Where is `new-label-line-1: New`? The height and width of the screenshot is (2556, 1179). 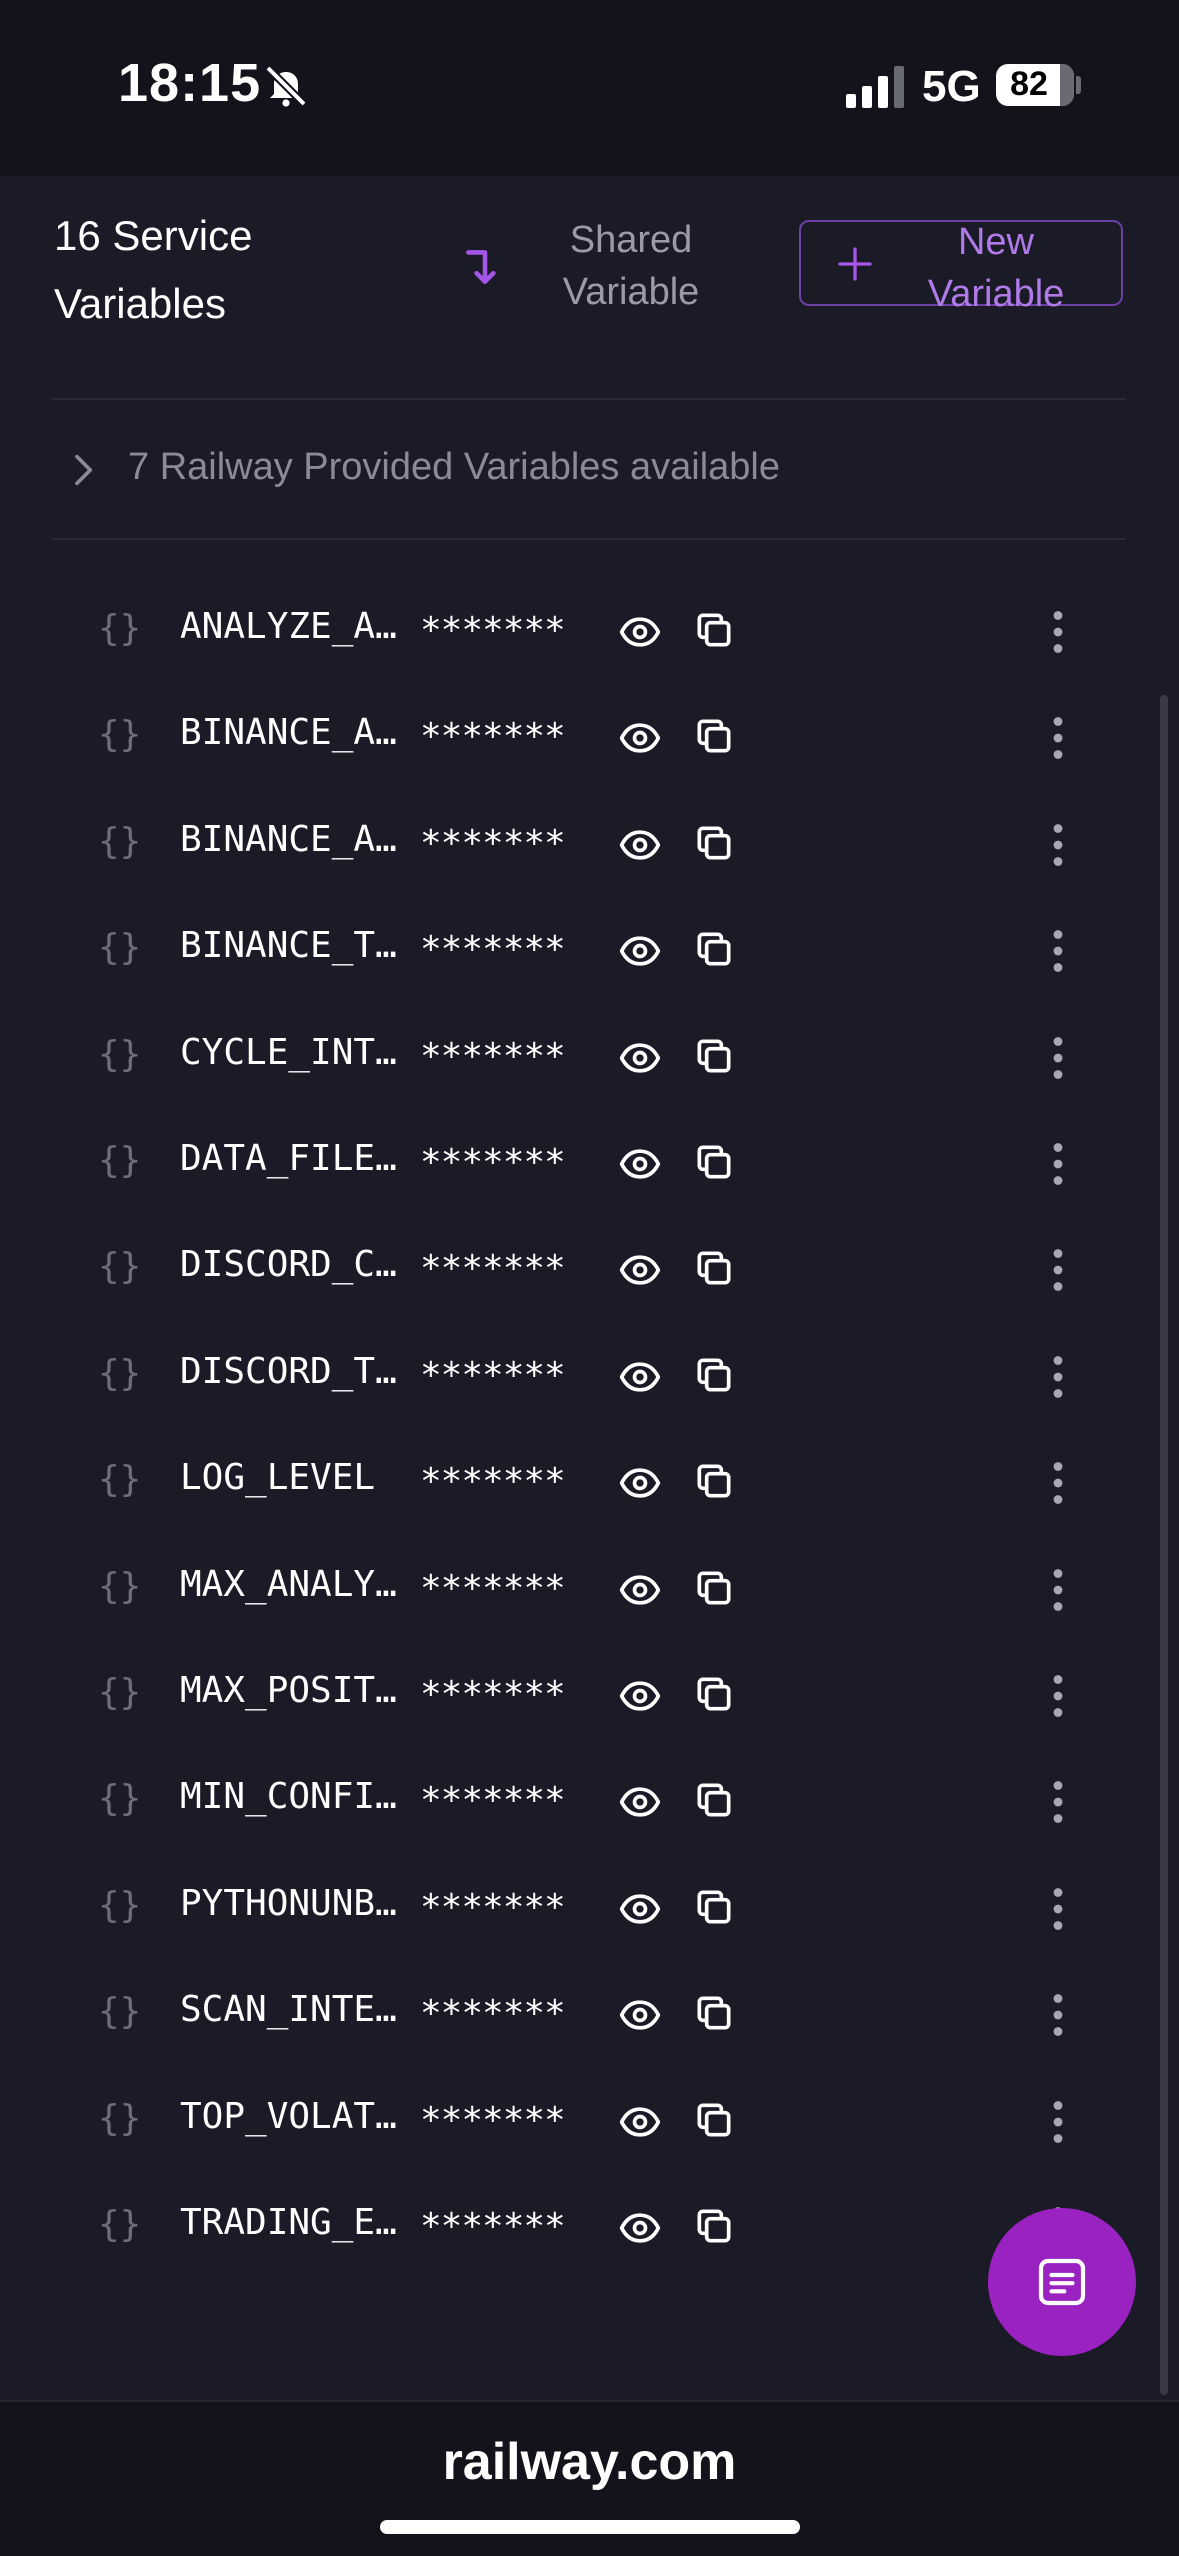
new-label-line-1: New is located at coordinates (996, 242).